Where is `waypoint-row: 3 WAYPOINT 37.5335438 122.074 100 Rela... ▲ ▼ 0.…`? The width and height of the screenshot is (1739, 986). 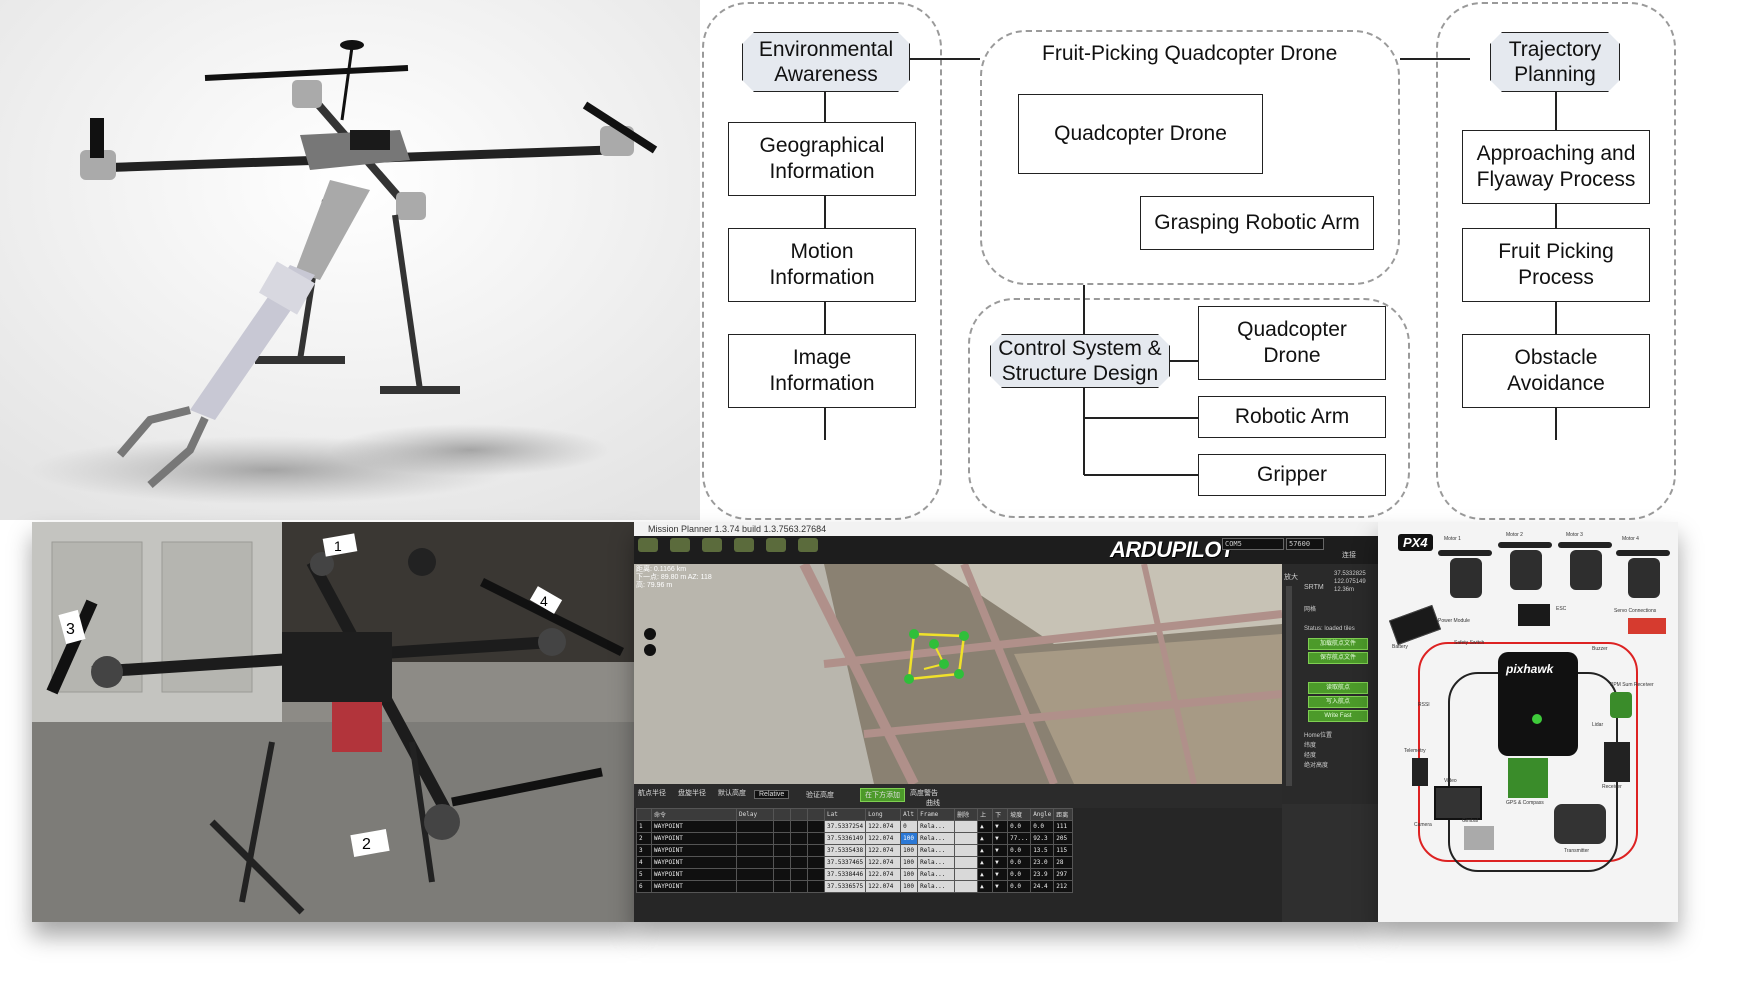
waypoint-row: 3 WAYPOINT 37.5335438 122.074 100 Rela... ▲ ▼ 0.… is located at coordinates (855, 850).